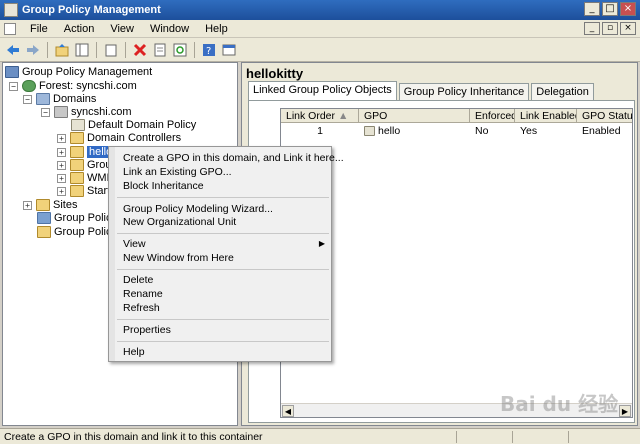 Image resolution: width=640 pixels, height=444 pixels. Describe the element at coordinates (77, 218) in the screenshot. I see `tree-item-modeling: Group Policy` at that location.